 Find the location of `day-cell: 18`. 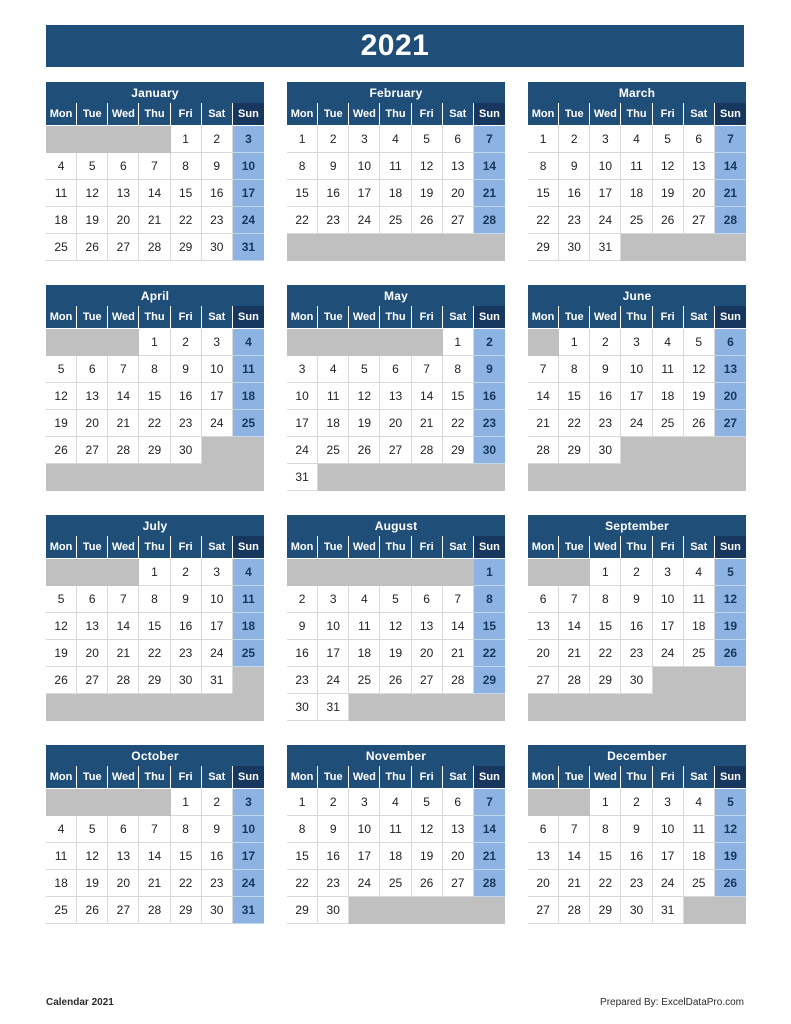

day-cell: 18 is located at coordinates (637, 193).